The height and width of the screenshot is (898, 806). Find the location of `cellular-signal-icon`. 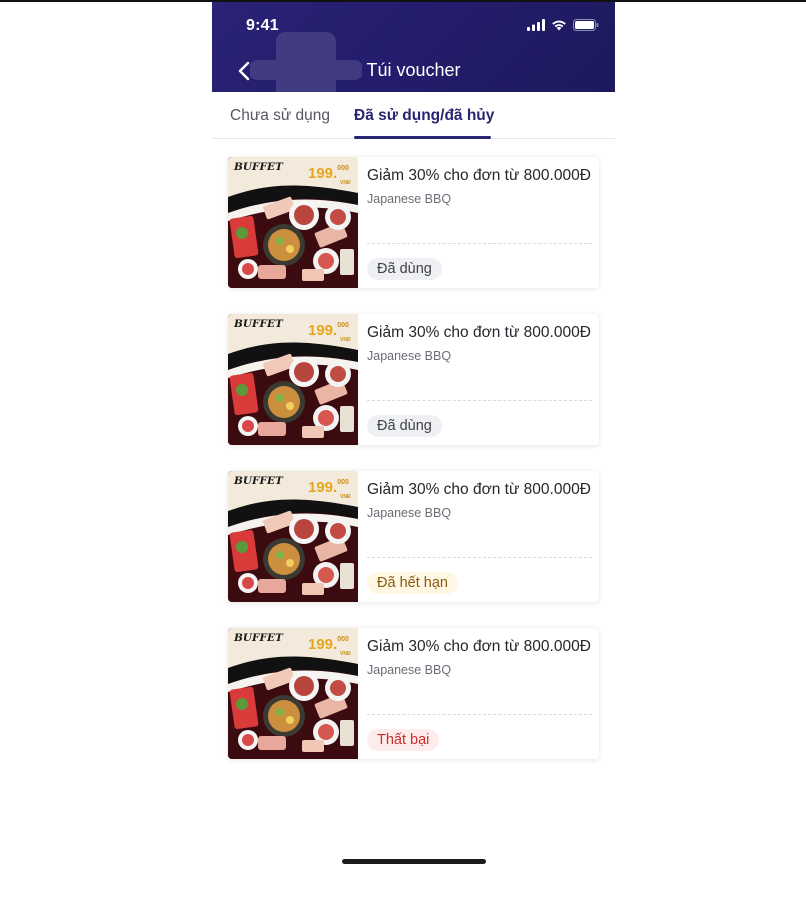

cellular-signal-icon is located at coordinates (536, 25).